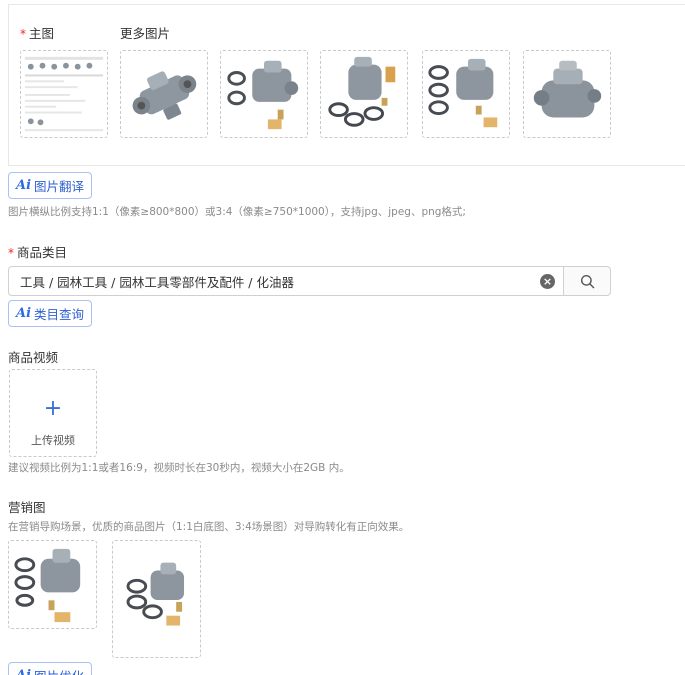 This screenshot has width=685, height=675. Describe the element at coordinates (53, 440) in the screenshot. I see `upload-video-label: 上传视频` at that location.